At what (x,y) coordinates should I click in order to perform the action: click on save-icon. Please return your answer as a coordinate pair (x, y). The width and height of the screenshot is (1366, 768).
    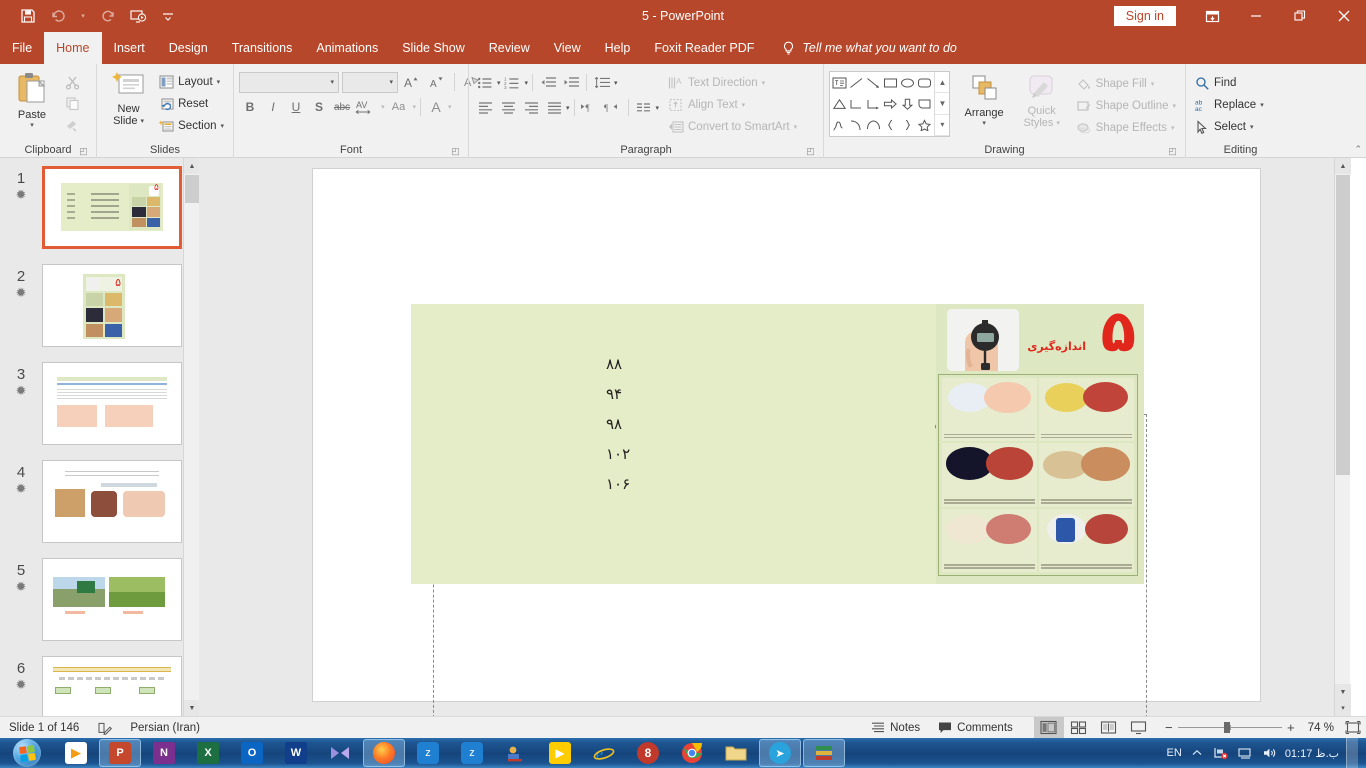
    Looking at the image, I should click on (28, 16).